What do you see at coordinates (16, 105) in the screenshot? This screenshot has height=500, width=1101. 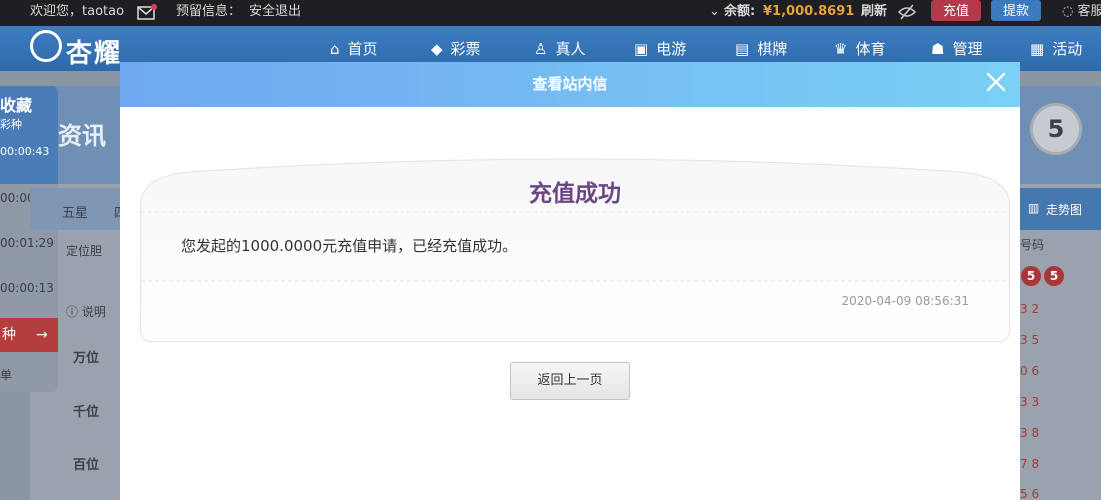 I see `favorites-title: 收藏` at bounding box center [16, 105].